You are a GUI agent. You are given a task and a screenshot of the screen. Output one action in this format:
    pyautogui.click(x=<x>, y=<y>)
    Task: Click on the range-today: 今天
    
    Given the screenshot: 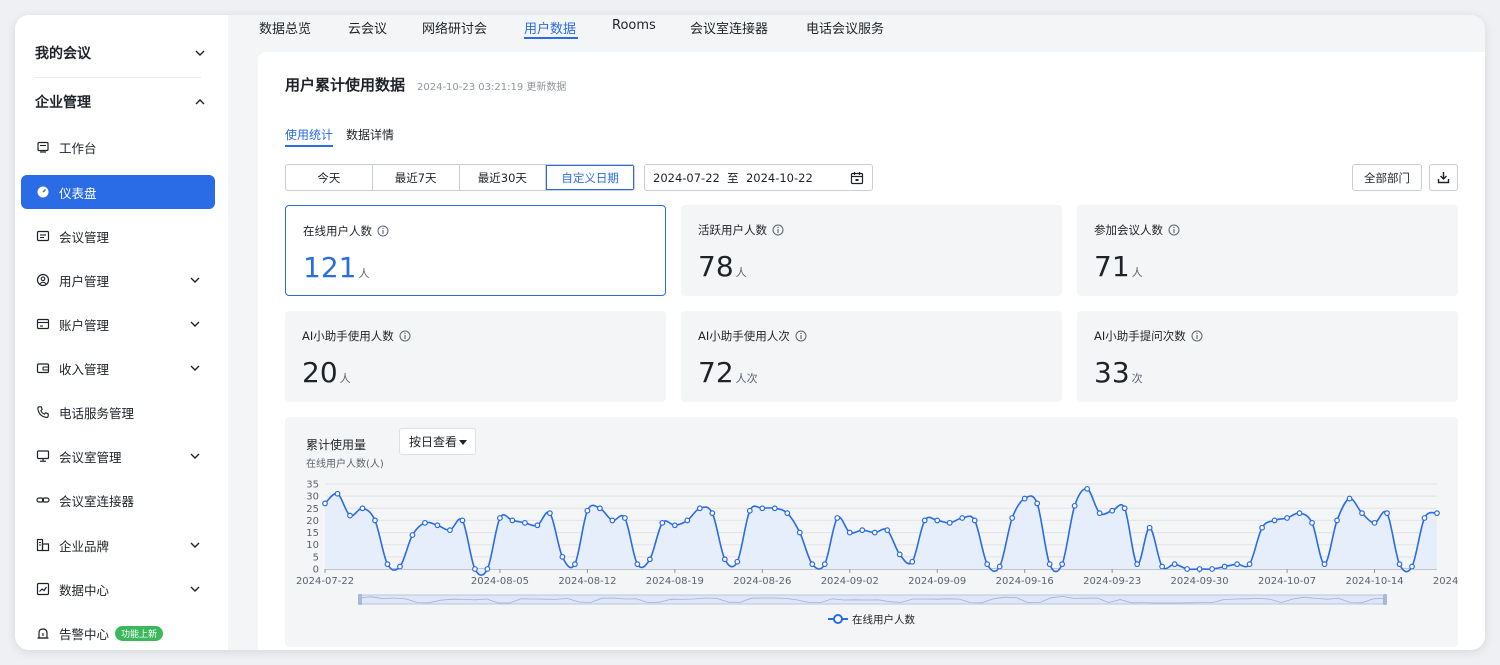 What is the action you would take?
    pyautogui.click(x=329, y=177)
    